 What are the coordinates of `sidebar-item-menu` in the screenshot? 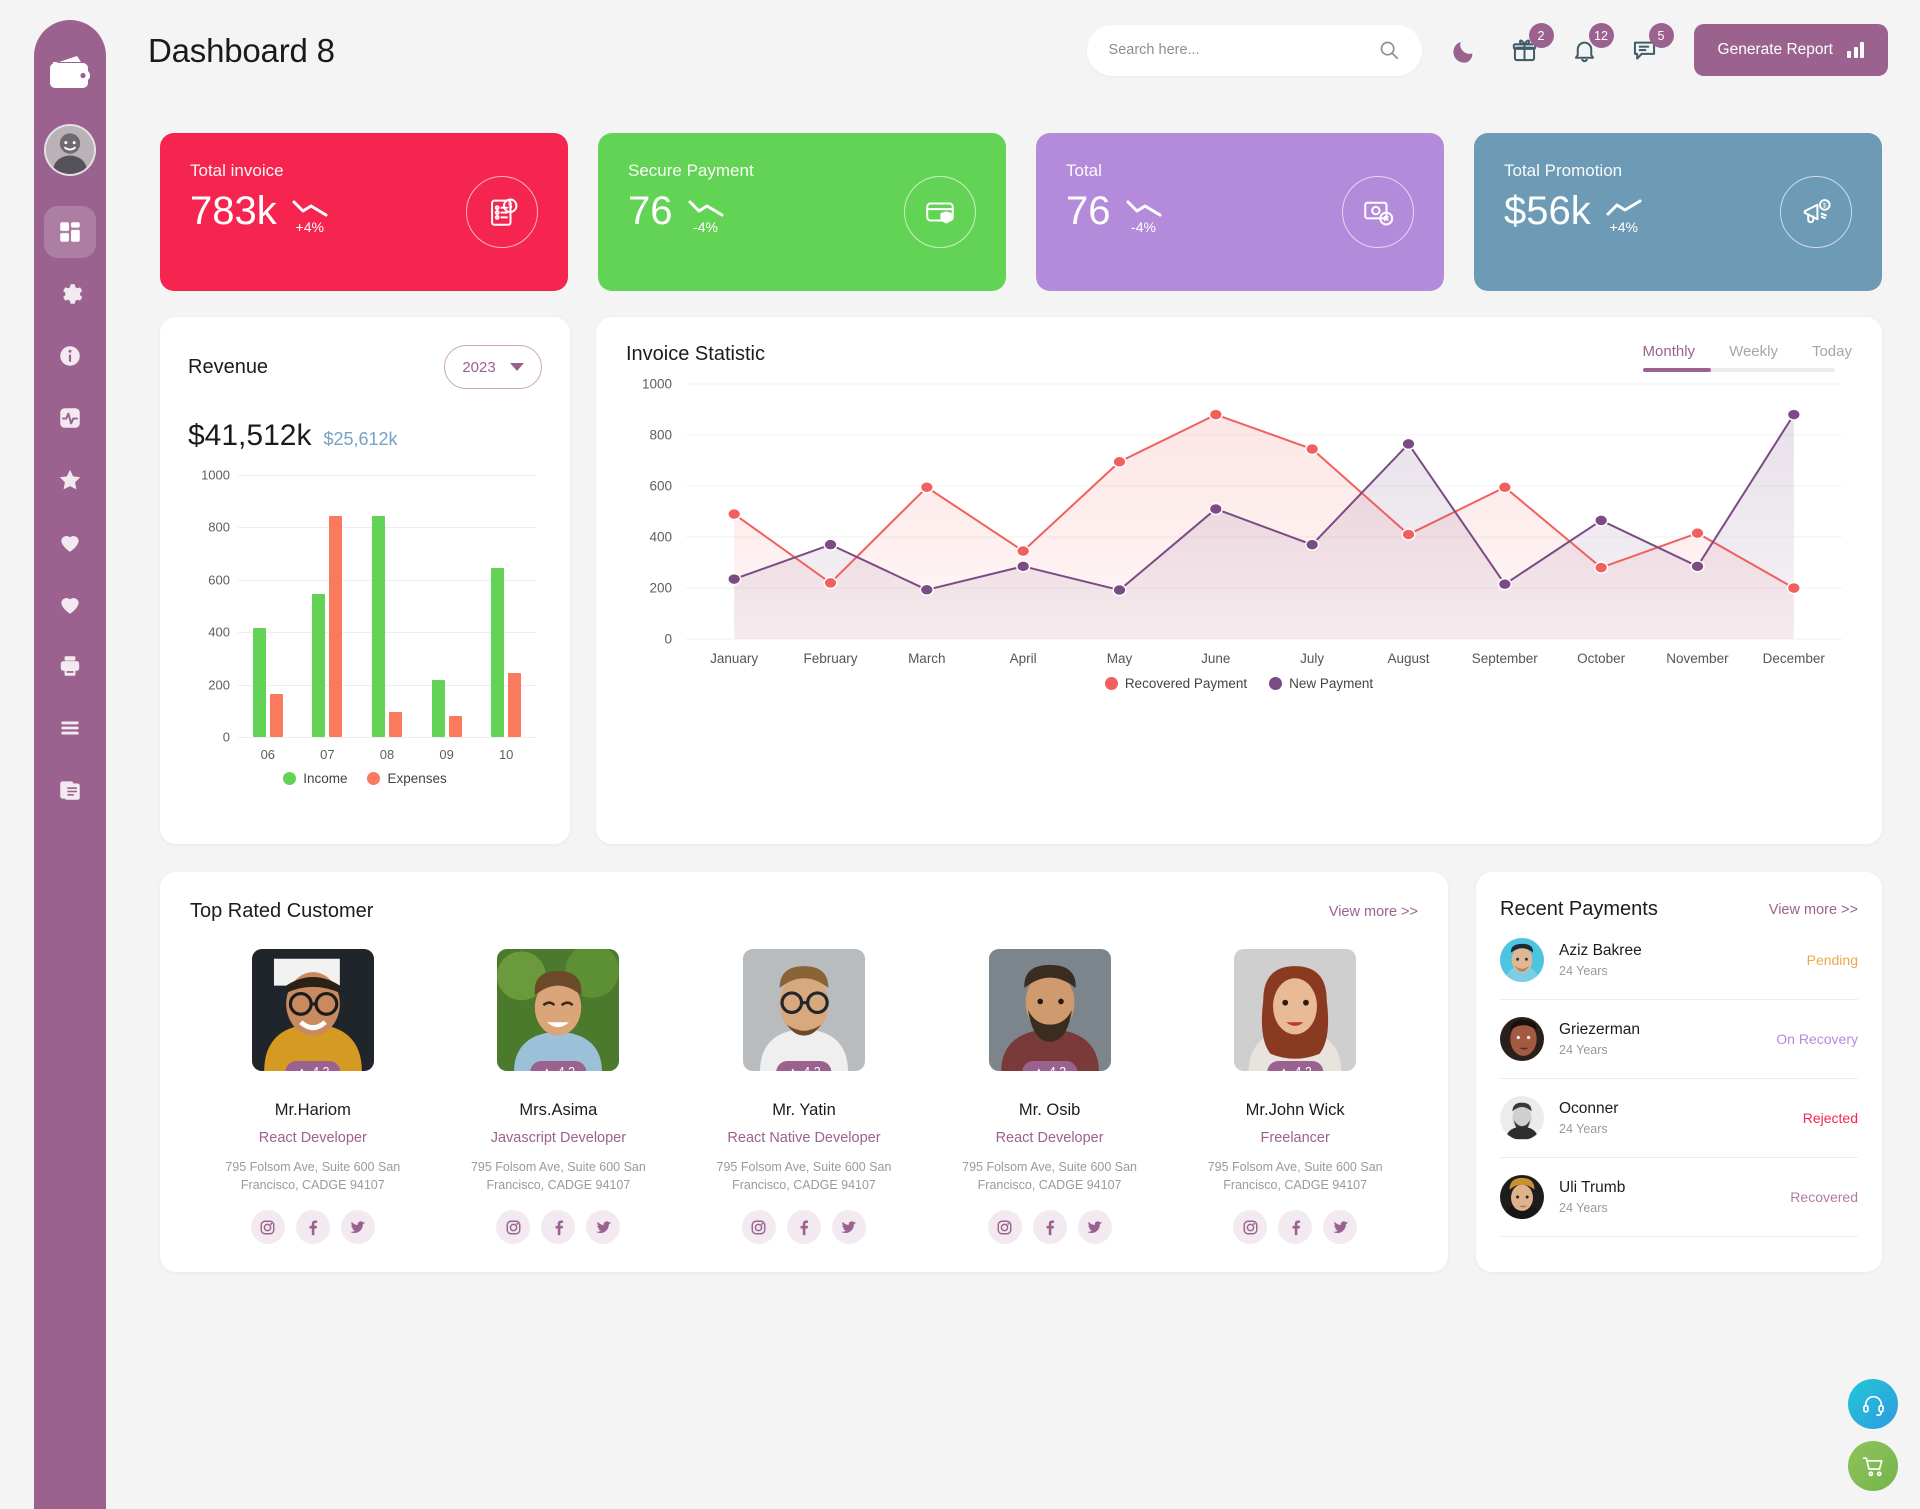 It's located at (70, 728).